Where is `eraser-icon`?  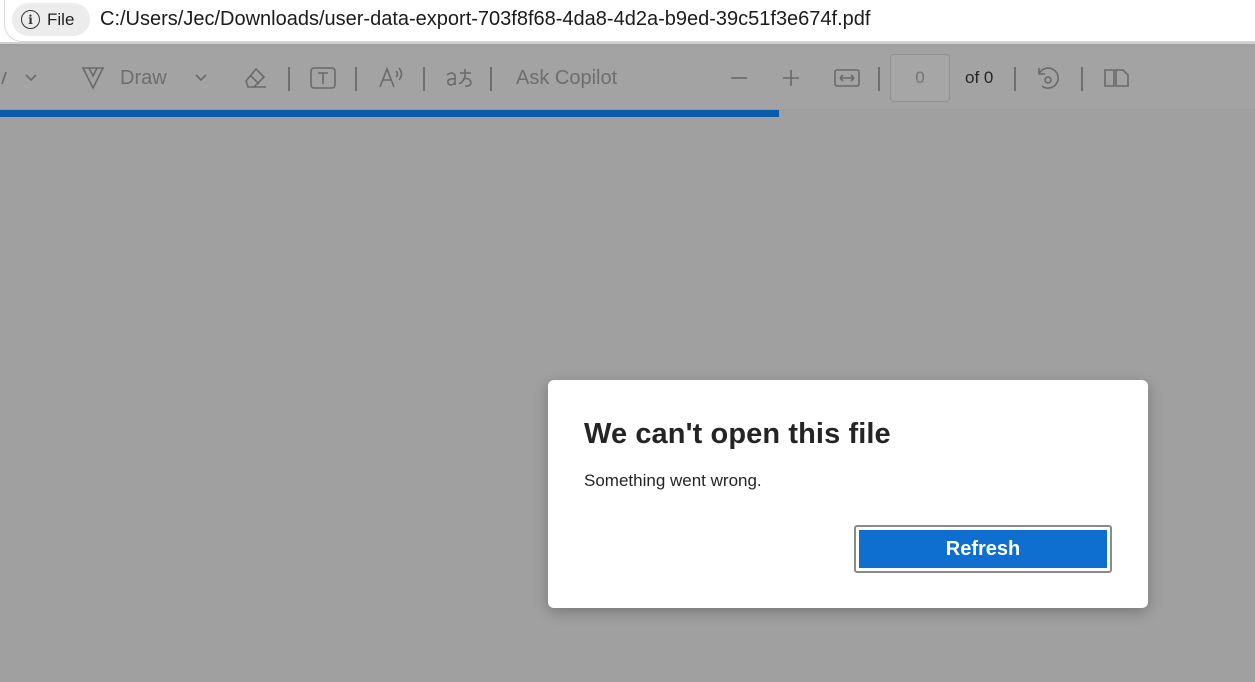 eraser-icon is located at coordinates (255, 78).